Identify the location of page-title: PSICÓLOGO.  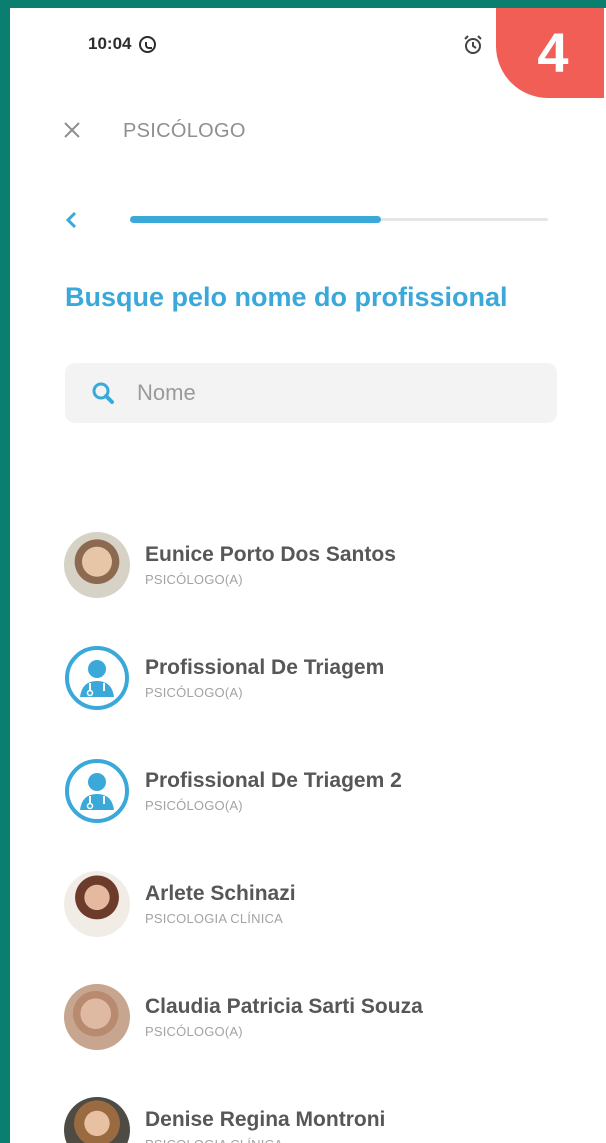
(184, 131).